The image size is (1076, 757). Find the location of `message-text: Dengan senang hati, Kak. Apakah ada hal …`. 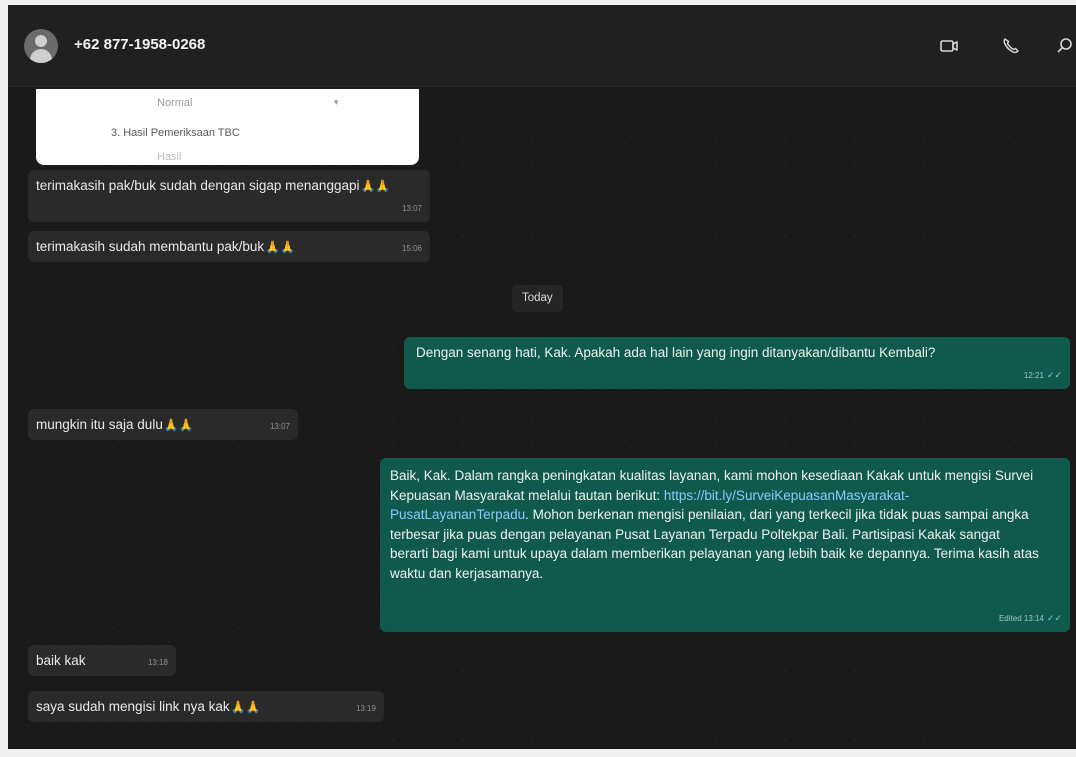

message-text: Dengan senang hati, Kak. Apakah ada hal … is located at coordinates (676, 352).